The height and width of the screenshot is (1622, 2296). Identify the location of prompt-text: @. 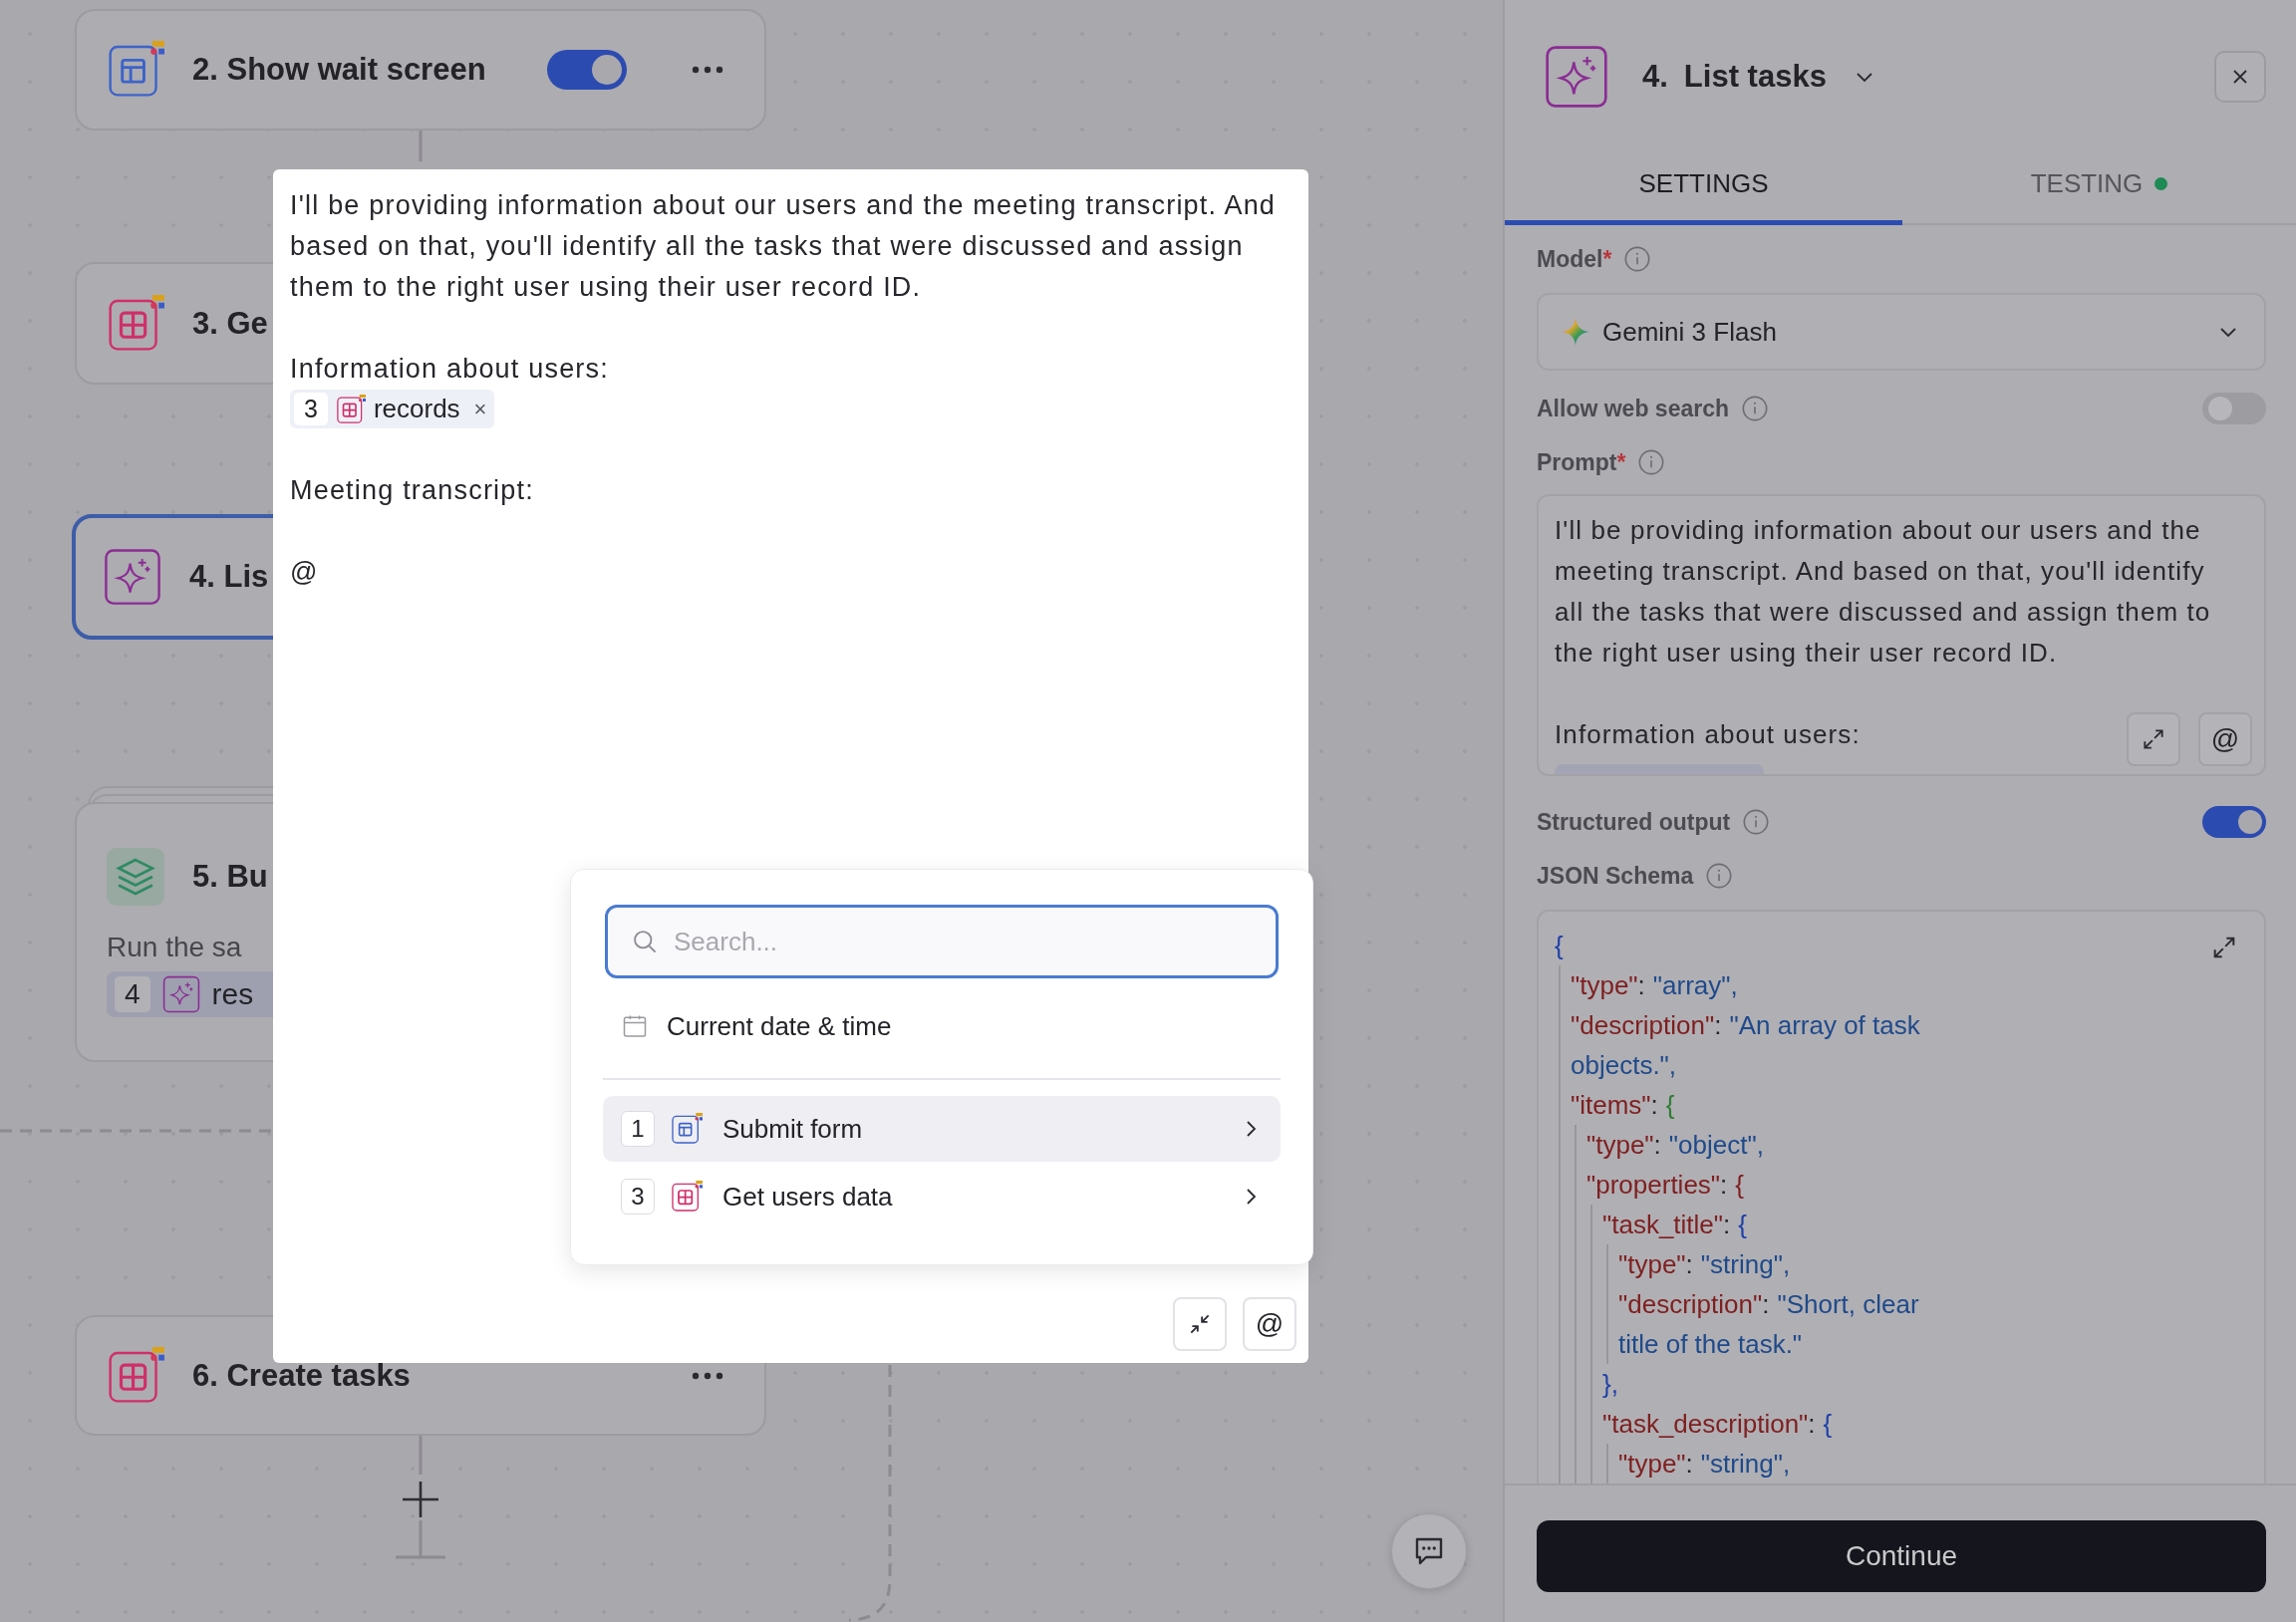
(304, 572).